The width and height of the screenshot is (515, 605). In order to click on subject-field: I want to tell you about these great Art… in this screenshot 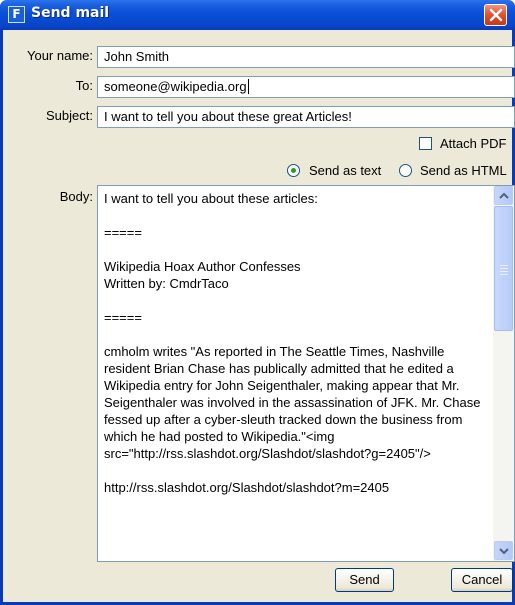, I will do `click(306, 117)`.